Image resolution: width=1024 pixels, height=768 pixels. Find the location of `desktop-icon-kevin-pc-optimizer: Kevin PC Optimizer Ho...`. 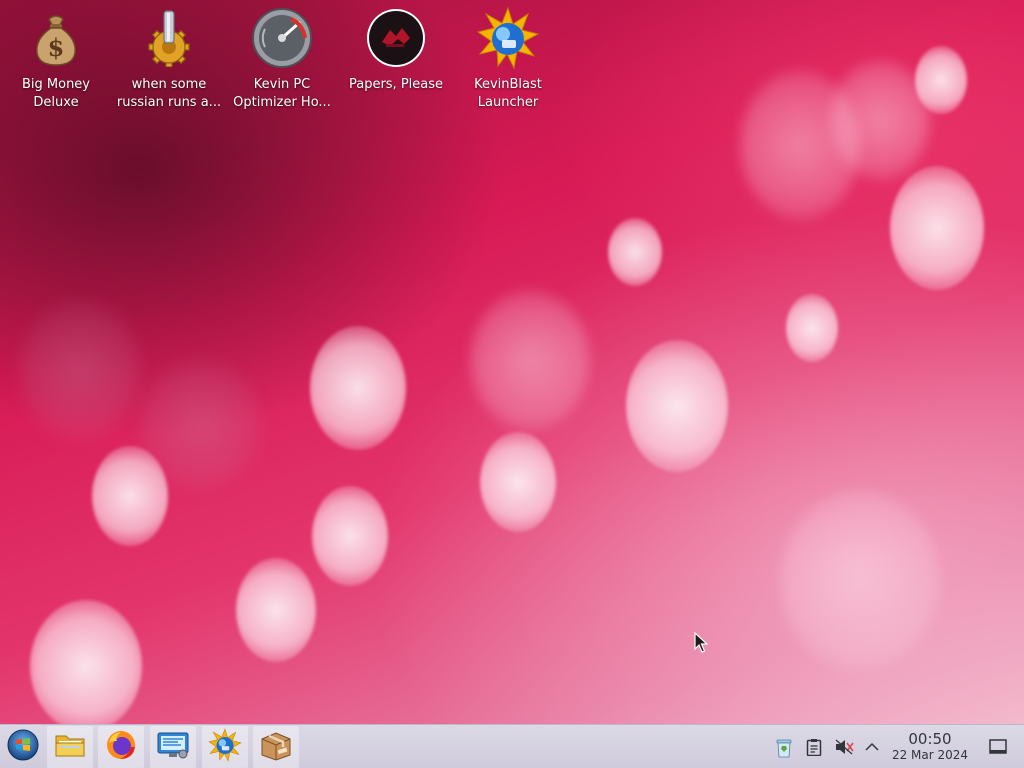

desktop-icon-kevin-pc-optimizer: Kevin PC Optimizer Ho... is located at coordinates (282, 59).